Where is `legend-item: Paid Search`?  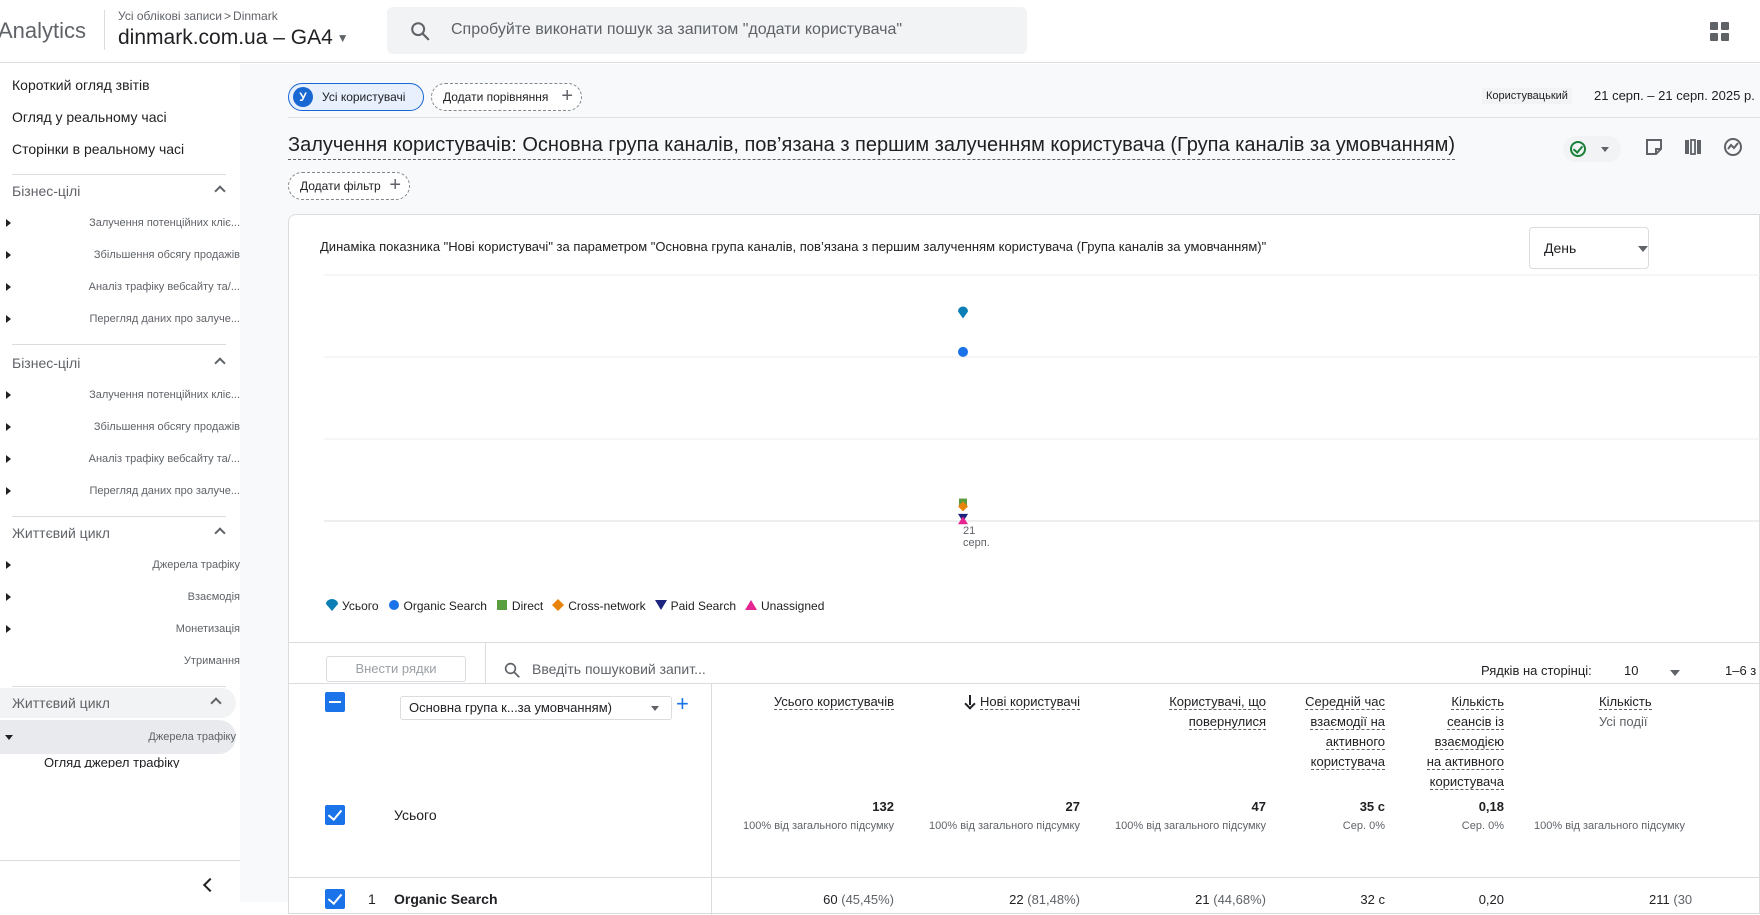
legend-item: Paid Search is located at coordinates (695, 606).